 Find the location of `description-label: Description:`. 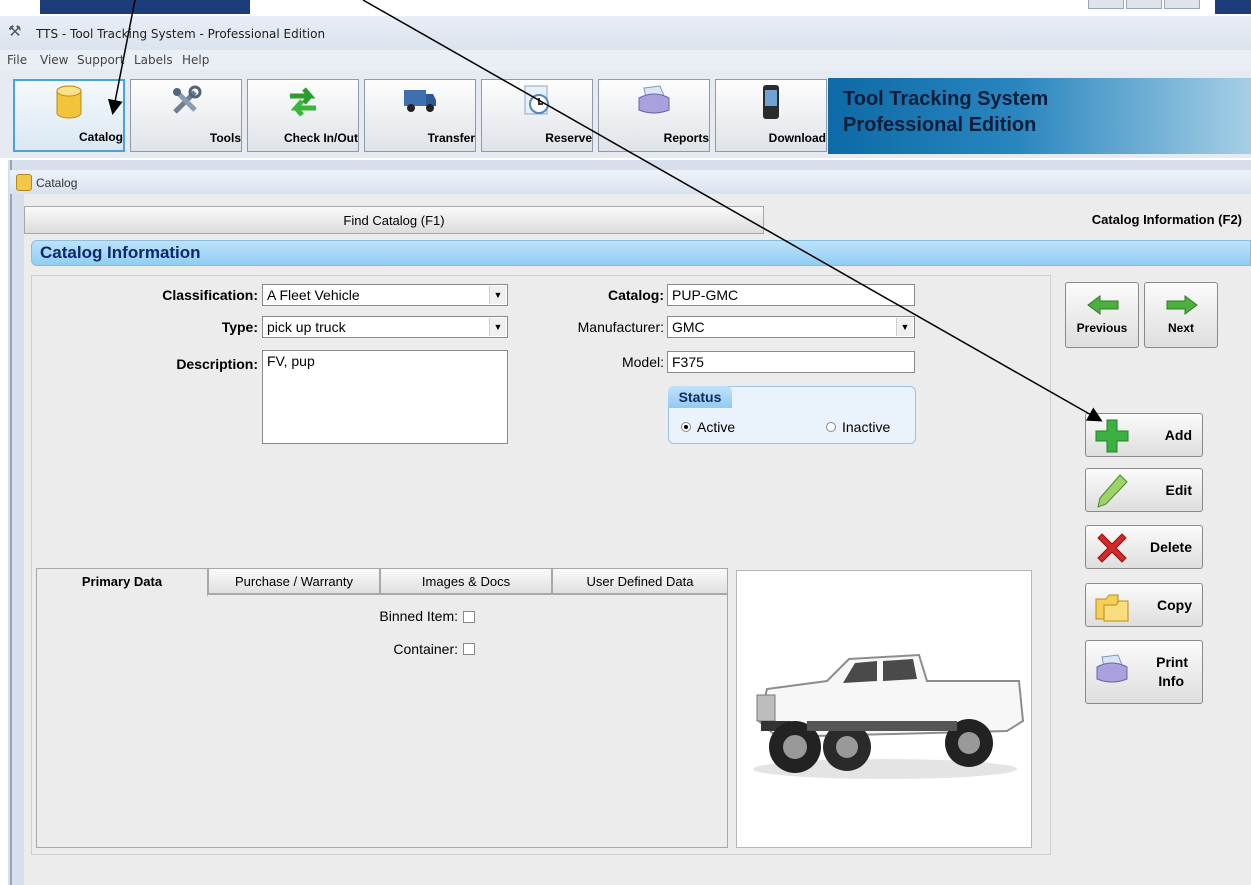

description-label: Description: is located at coordinates (217, 364).